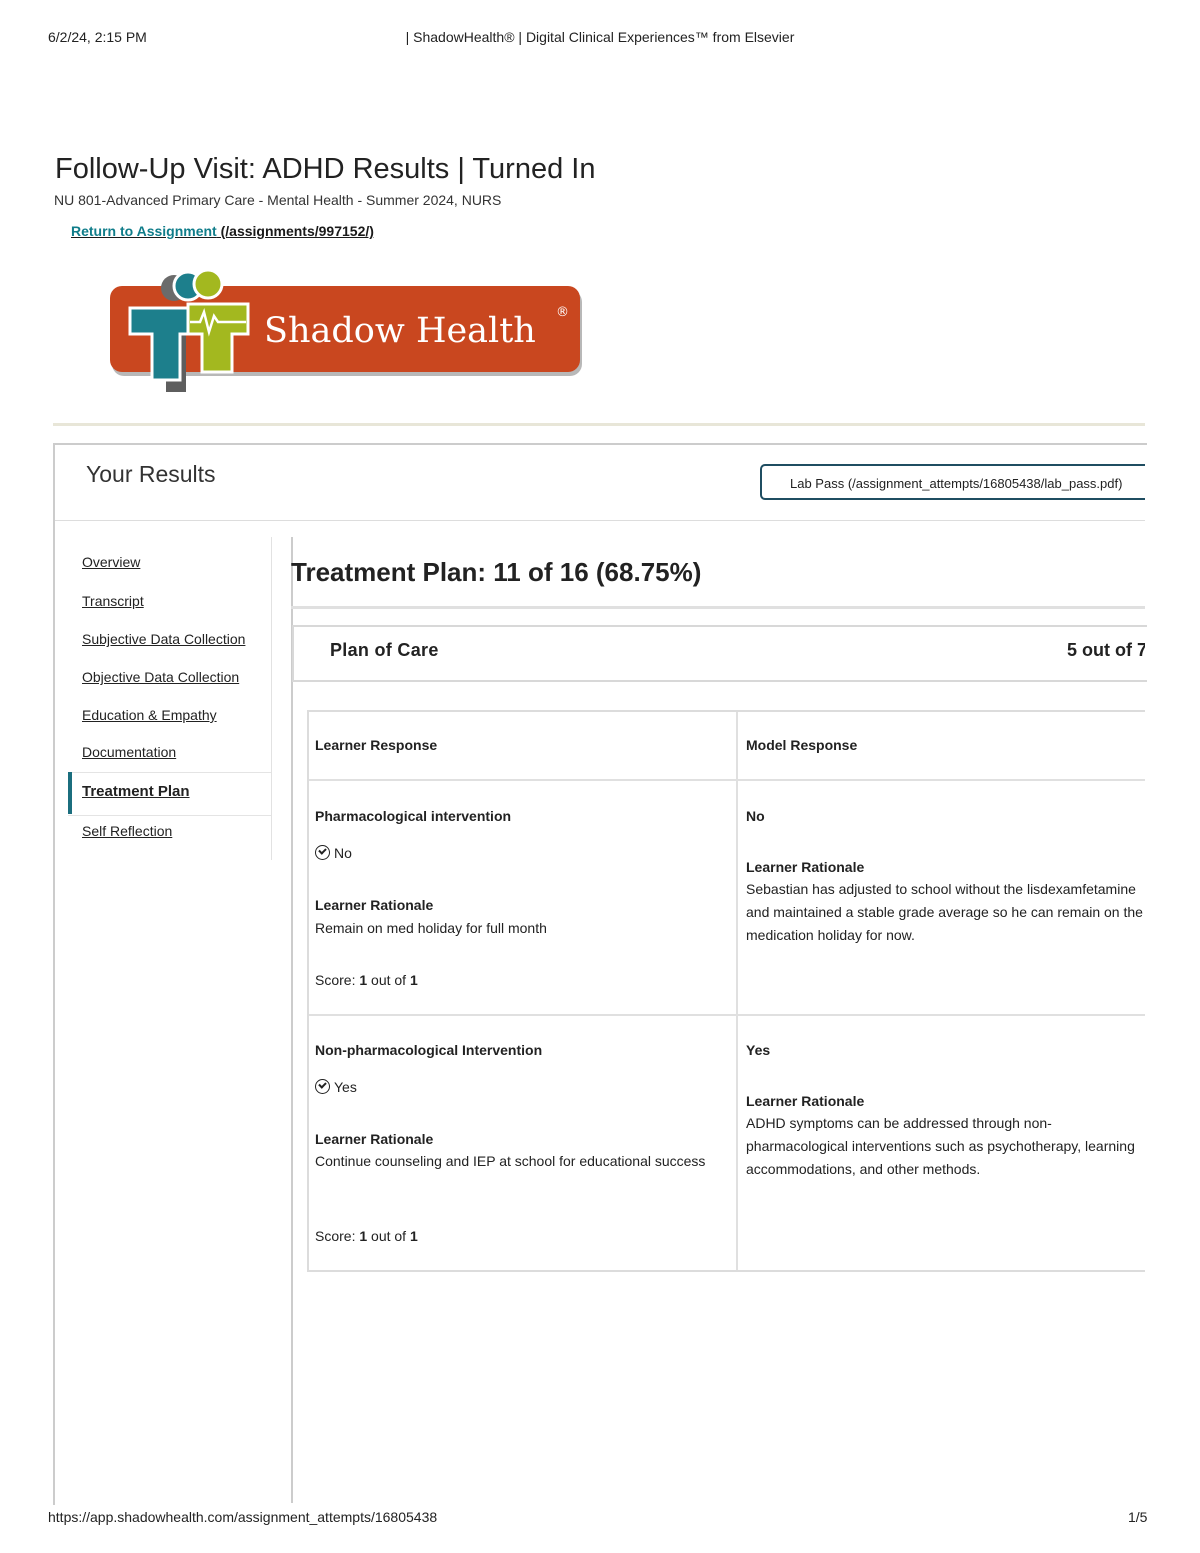 The image size is (1200, 1553). Describe the element at coordinates (163, 639) in the screenshot. I see `sidebar-item-subjective-data-collection: Subjective Data Collection` at that location.